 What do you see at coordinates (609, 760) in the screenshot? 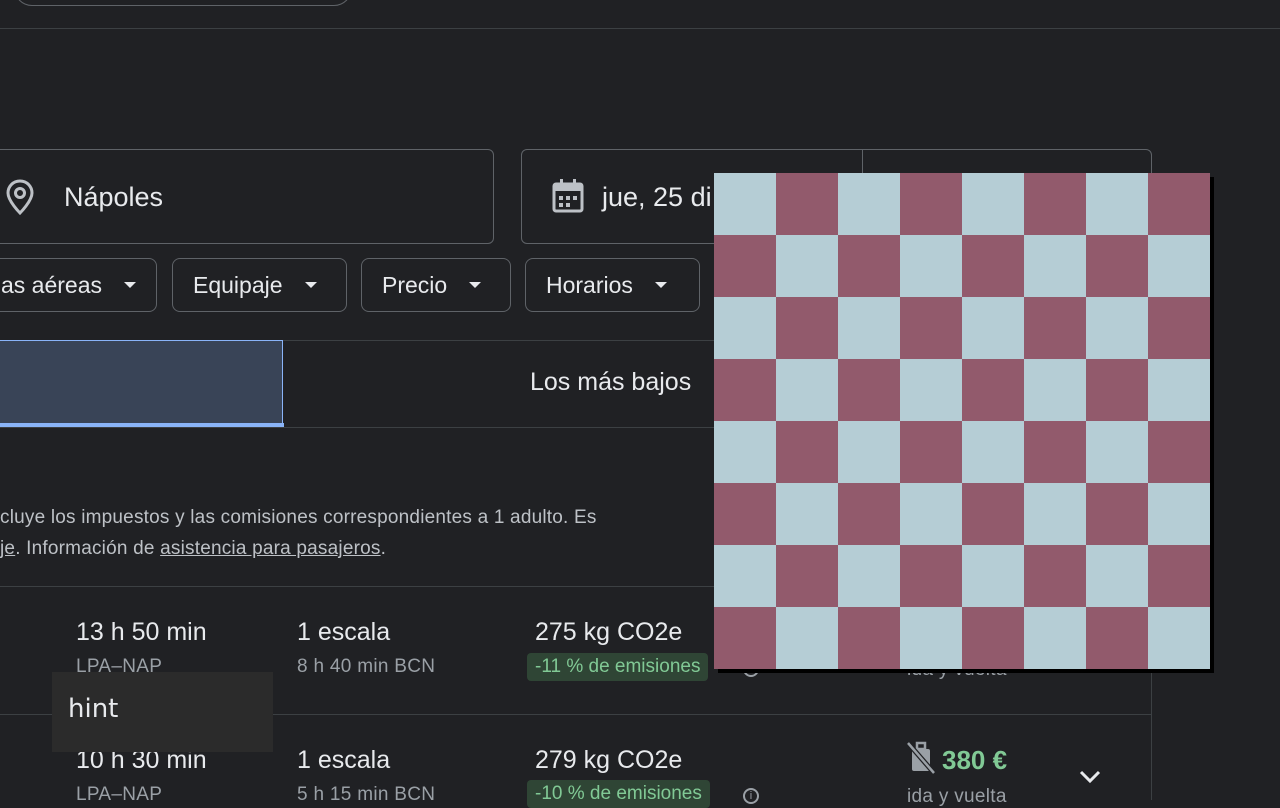
I see `flight-co2: 279 kg CO2e` at bounding box center [609, 760].